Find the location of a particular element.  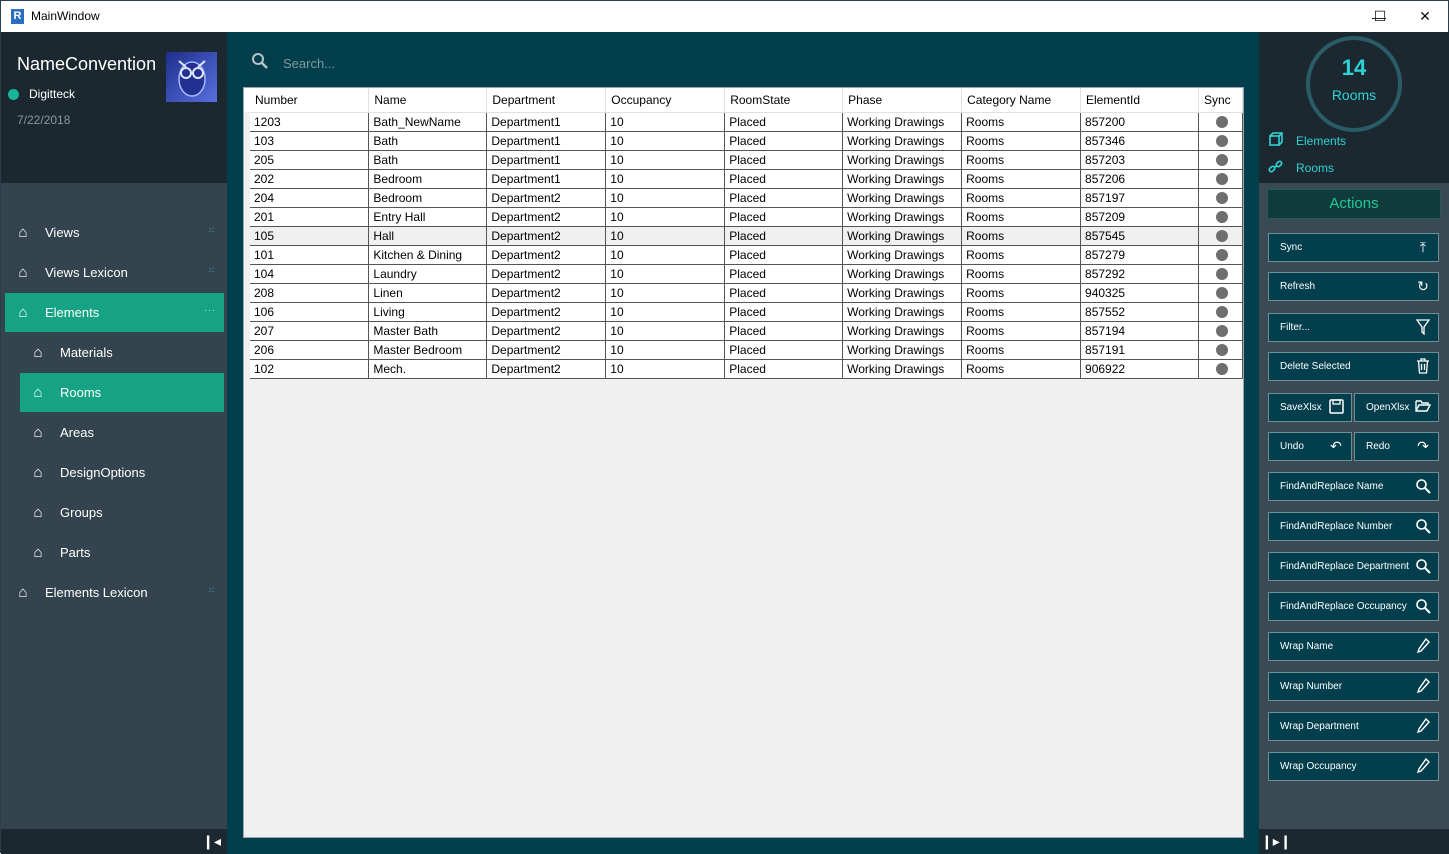

sidebar-item-parts: ⌂ Parts is located at coordinates (122, 552).